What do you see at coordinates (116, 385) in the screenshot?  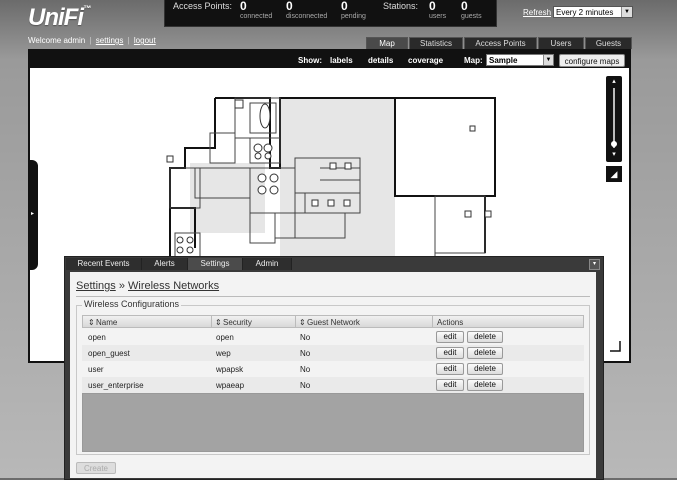 I see `network-name: user_enterprise` at bounding box center [116, 385].